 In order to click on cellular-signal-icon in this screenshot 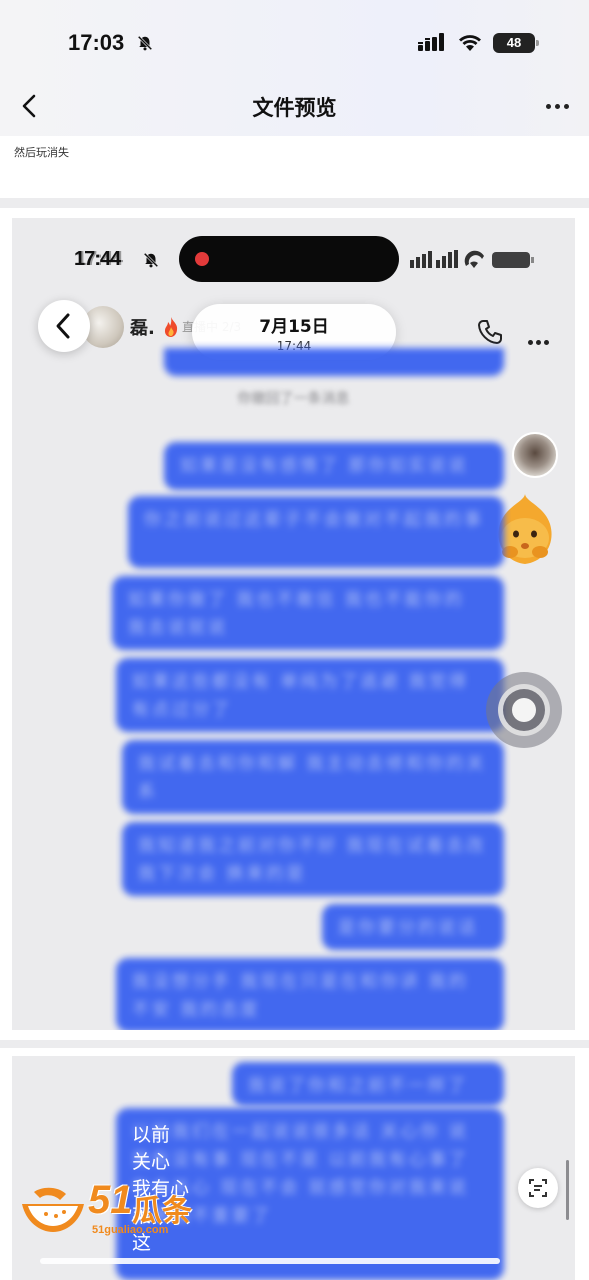, I will do `click(431, 42)`.